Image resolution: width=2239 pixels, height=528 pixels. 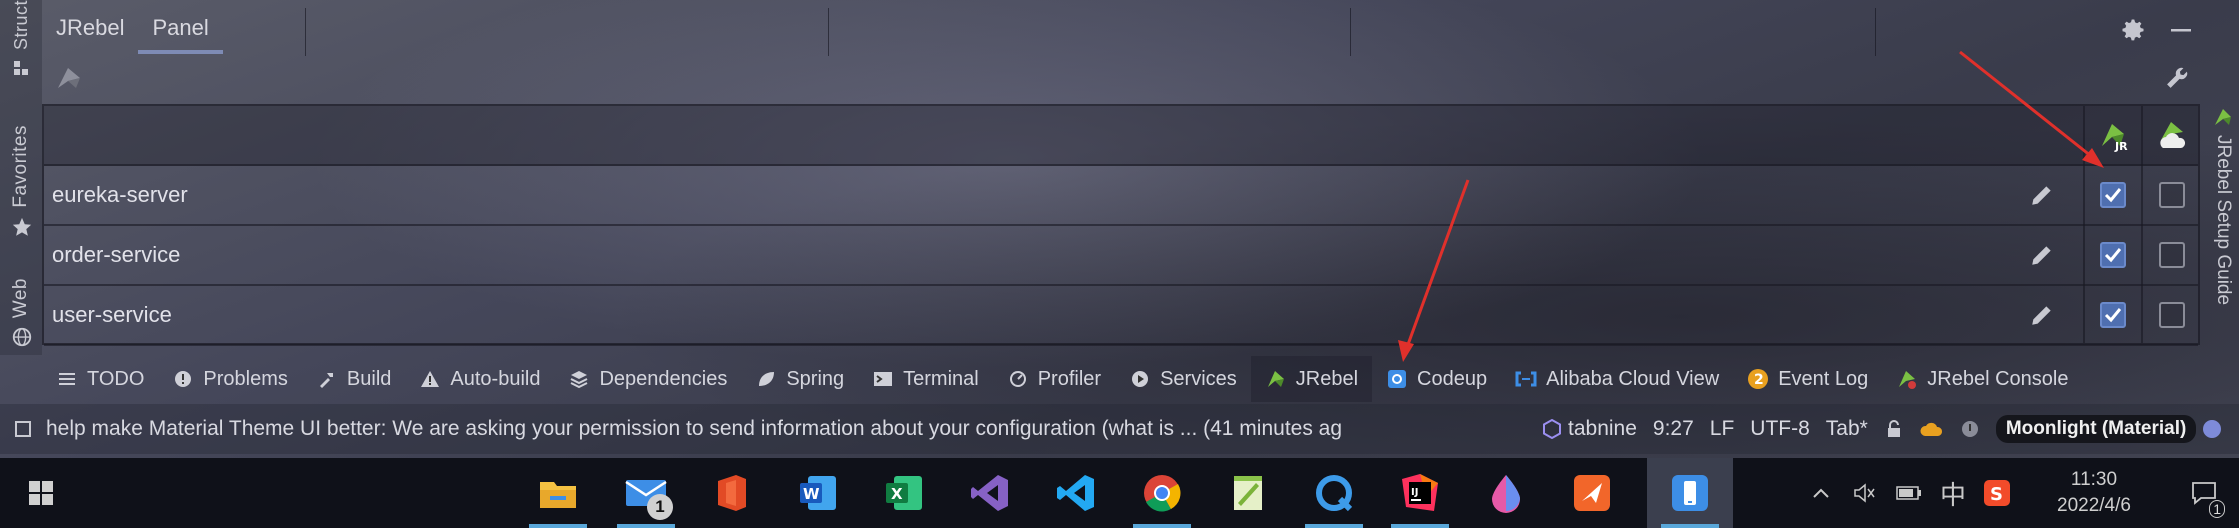 I want to click on toolwindow-dependencies: Dependencies, so click(x=647, y=379).